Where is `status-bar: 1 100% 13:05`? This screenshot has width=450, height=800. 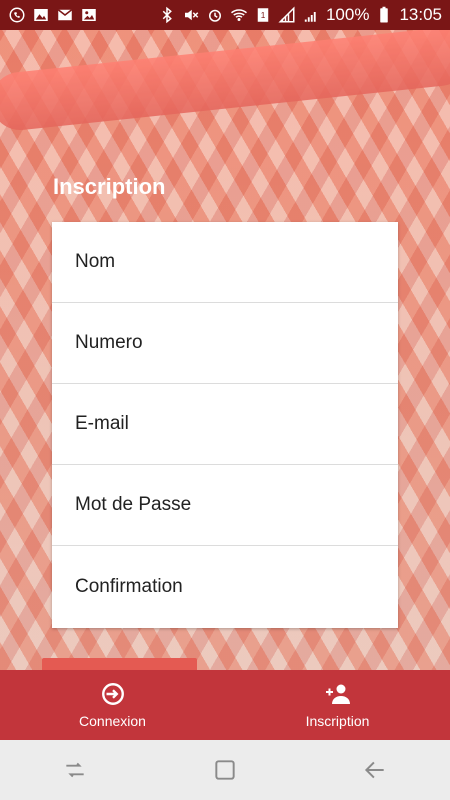 status-bar: 1 100% 13:05 is located at coordinates (225, 15).